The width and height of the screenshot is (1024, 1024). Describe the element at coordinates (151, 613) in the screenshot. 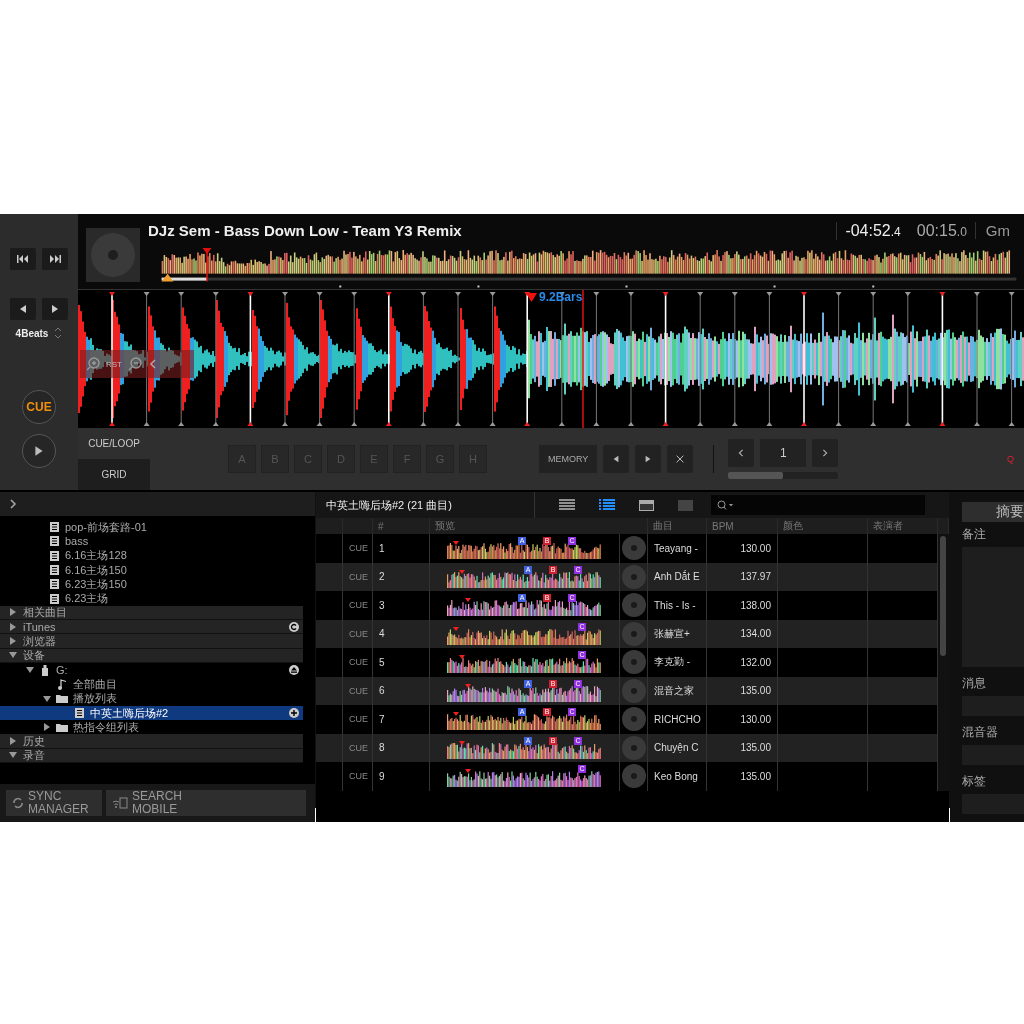

I see `tree-item: 相关曲目` at that location.